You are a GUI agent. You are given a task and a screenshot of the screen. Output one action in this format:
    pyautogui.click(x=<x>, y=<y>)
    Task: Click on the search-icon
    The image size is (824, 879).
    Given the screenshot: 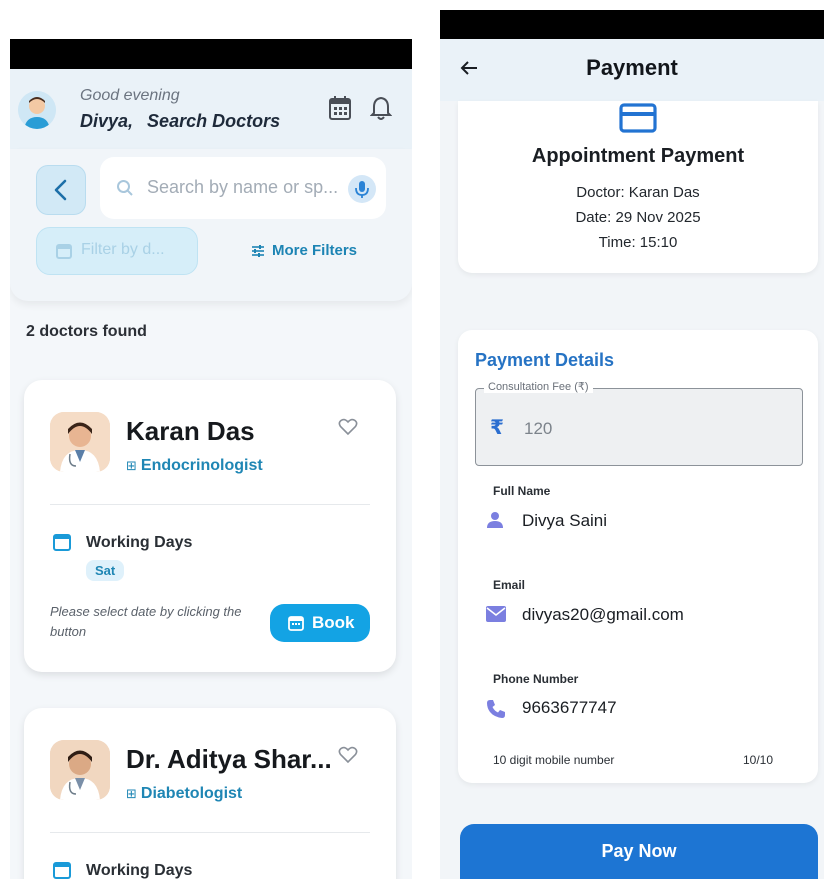 What is the action you would take?
    pyautogui.click(x=125, y=188)
    